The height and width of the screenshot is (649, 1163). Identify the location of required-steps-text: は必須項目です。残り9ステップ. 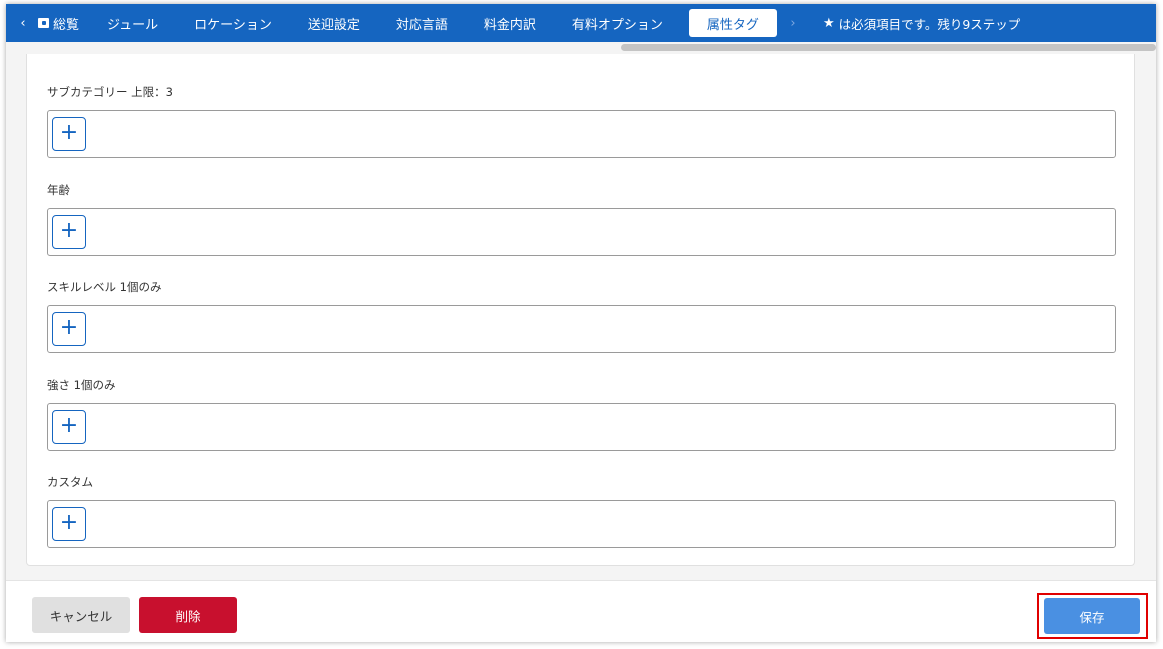
(929, 24).